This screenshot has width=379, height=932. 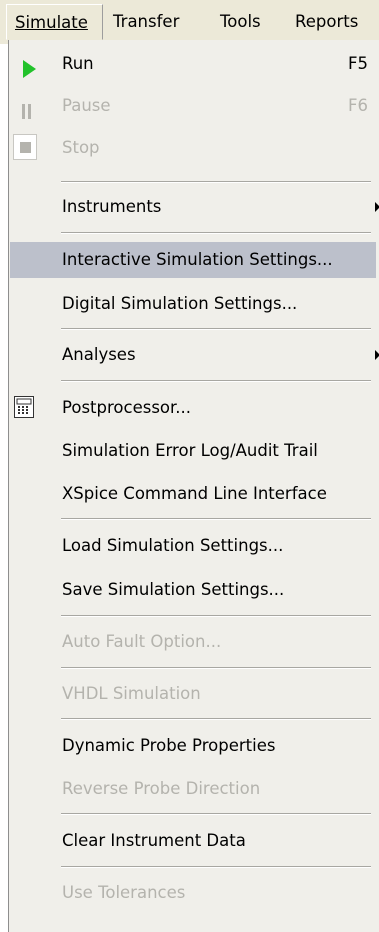 I want to click on menu-item-reverse-probe-direction-label: Reverse Probe Direction, so click(x=161, y=788).